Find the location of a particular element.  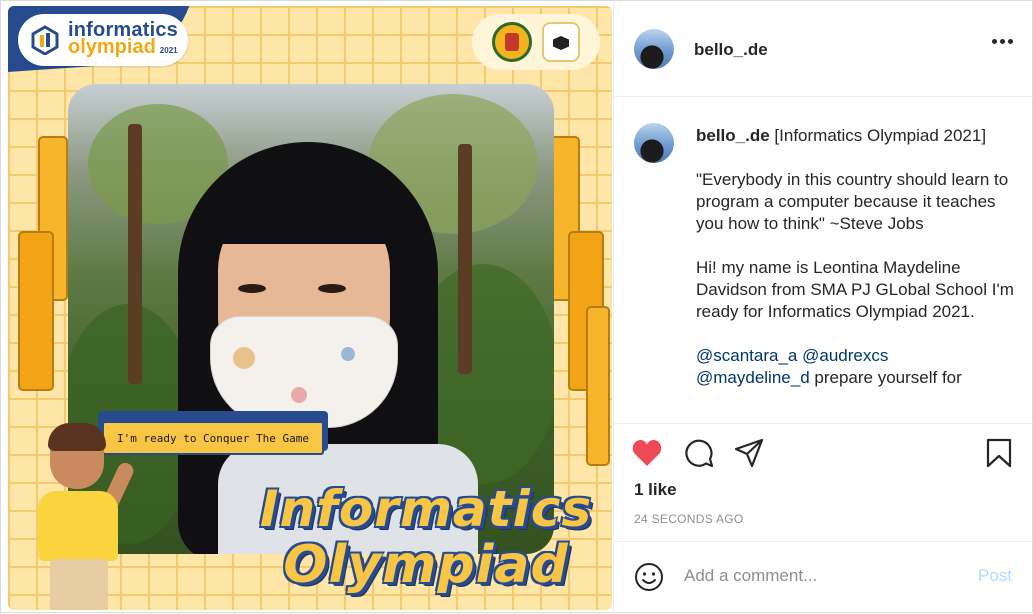

caption-username: bello_.de is located at coordinates (733, 135).